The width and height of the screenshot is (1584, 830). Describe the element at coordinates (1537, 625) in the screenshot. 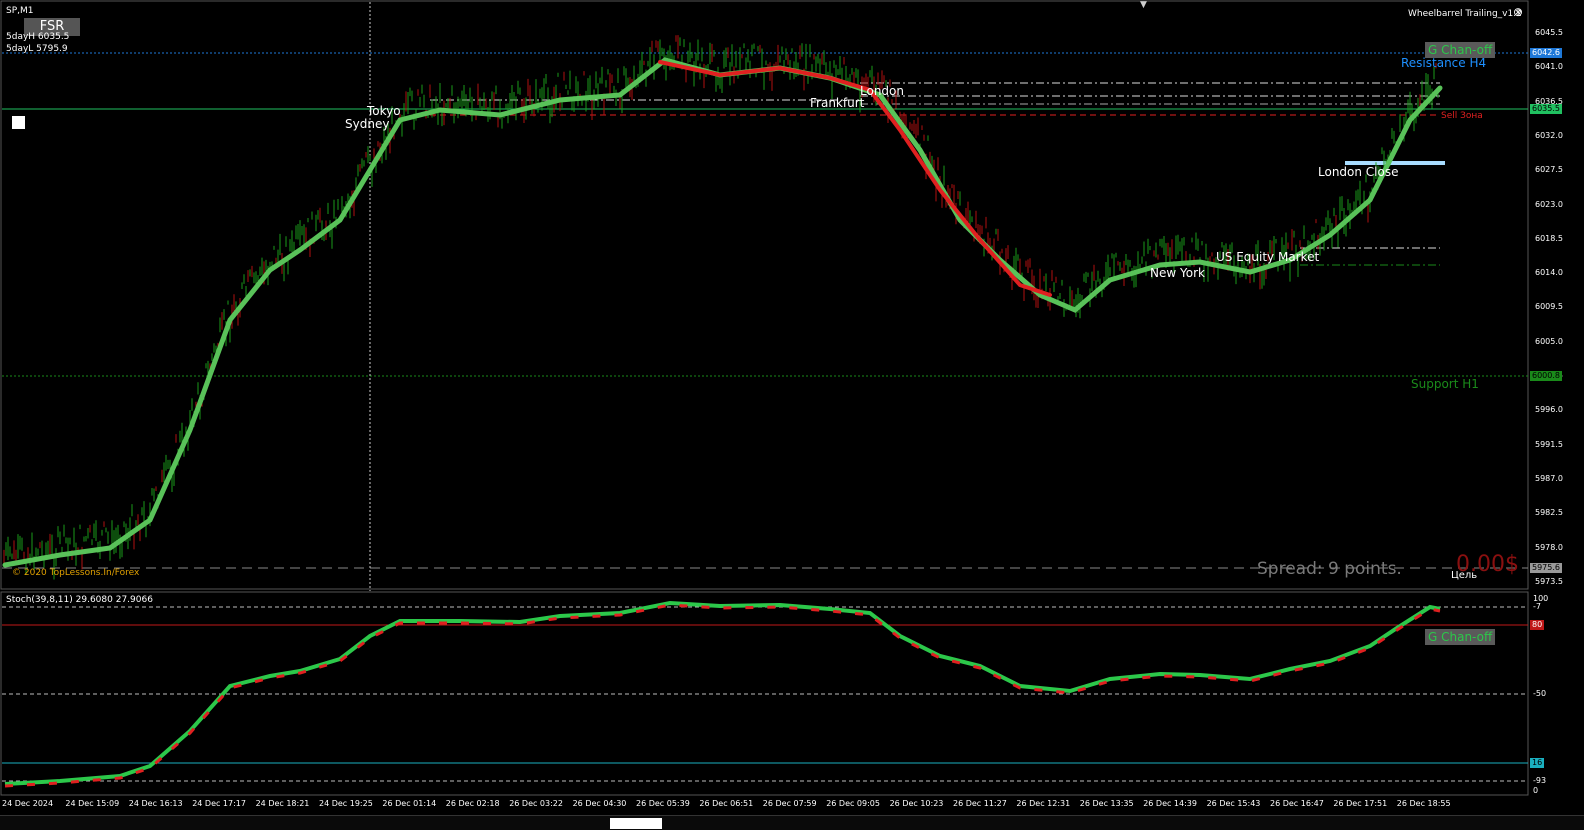

I see `stoch-tag-high: 80` at that location.